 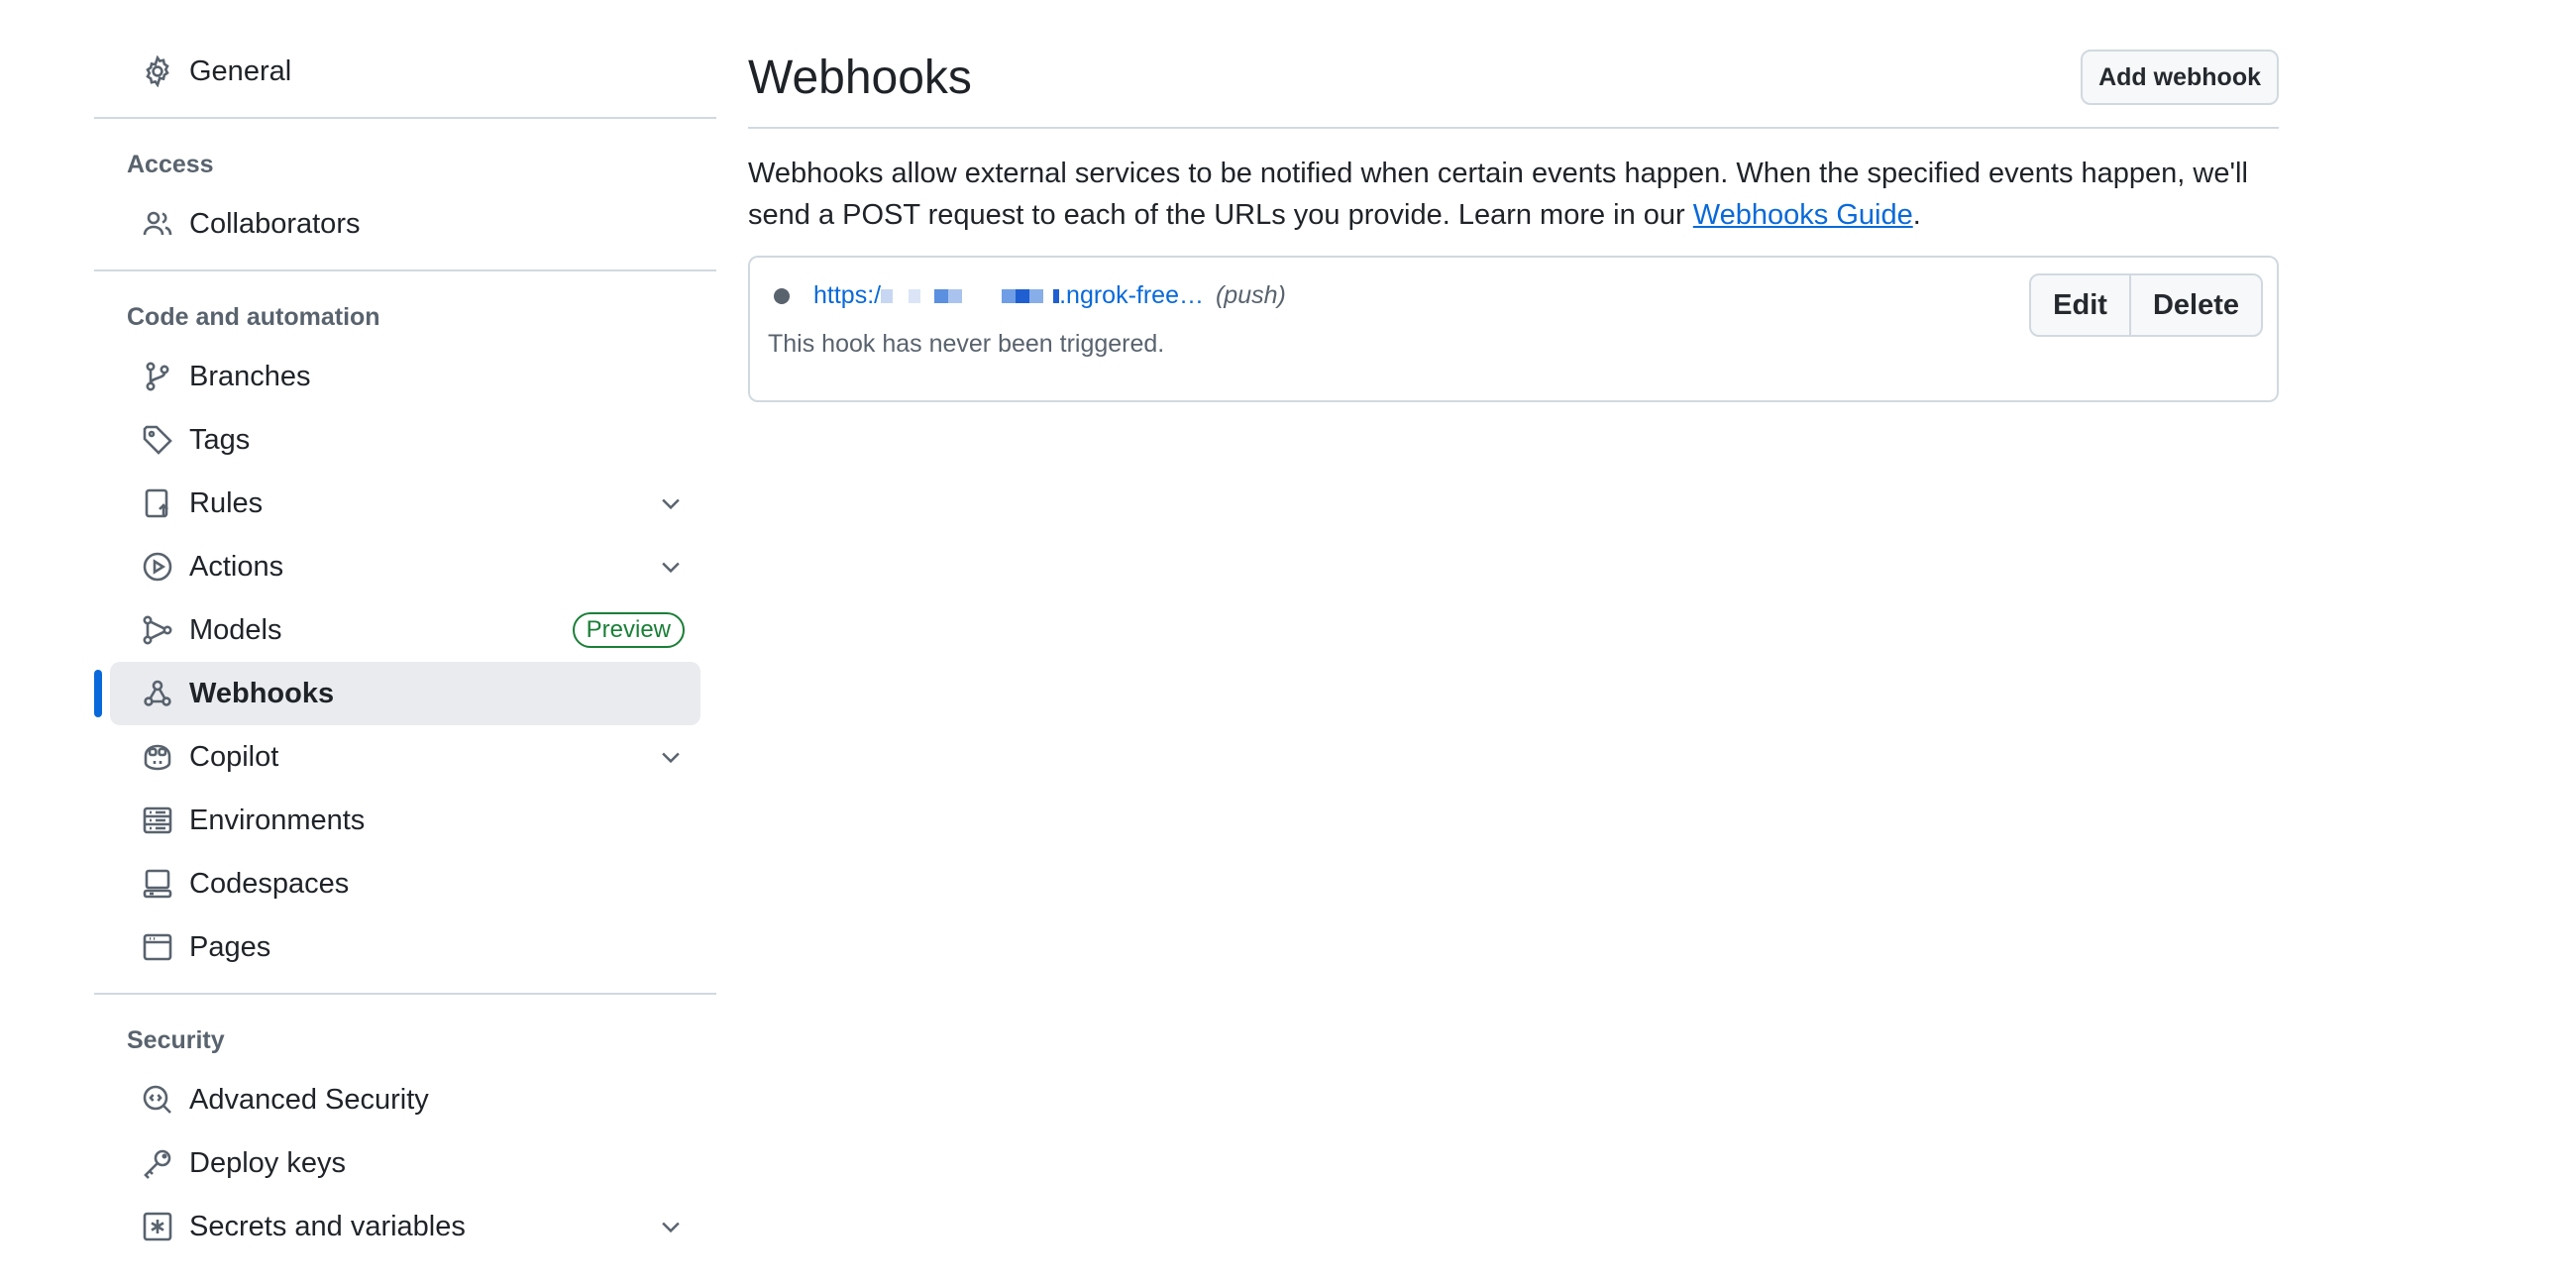 What do you see at coordinates (405, 820) in the screenshot?
I see `sidebar-item-environments: Environments` at bounding box center [405, 820].